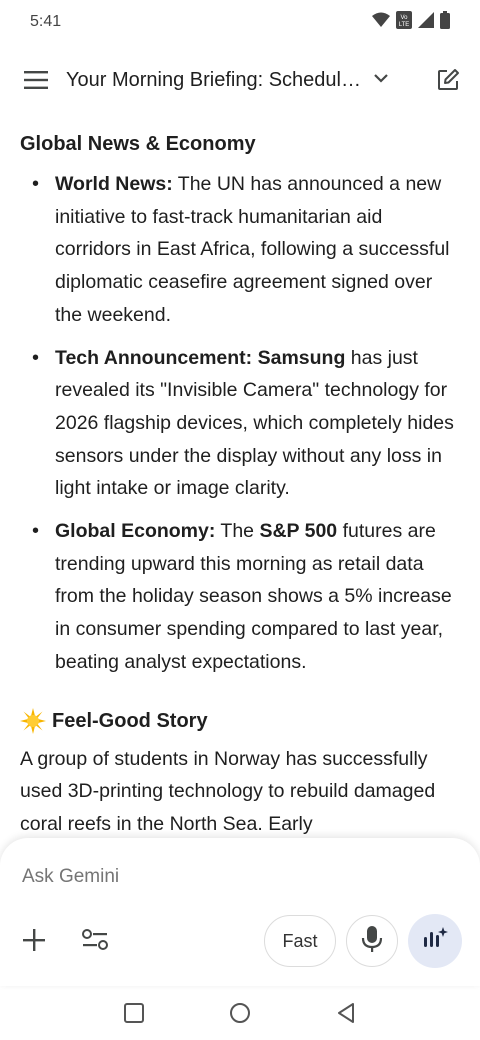 This screenshot has height=1040, width=480. What do you see at coordinates (135, 531) in the screenshot?
I see `bullet-bold: Global Economy:` at bounding box center [135, 531].